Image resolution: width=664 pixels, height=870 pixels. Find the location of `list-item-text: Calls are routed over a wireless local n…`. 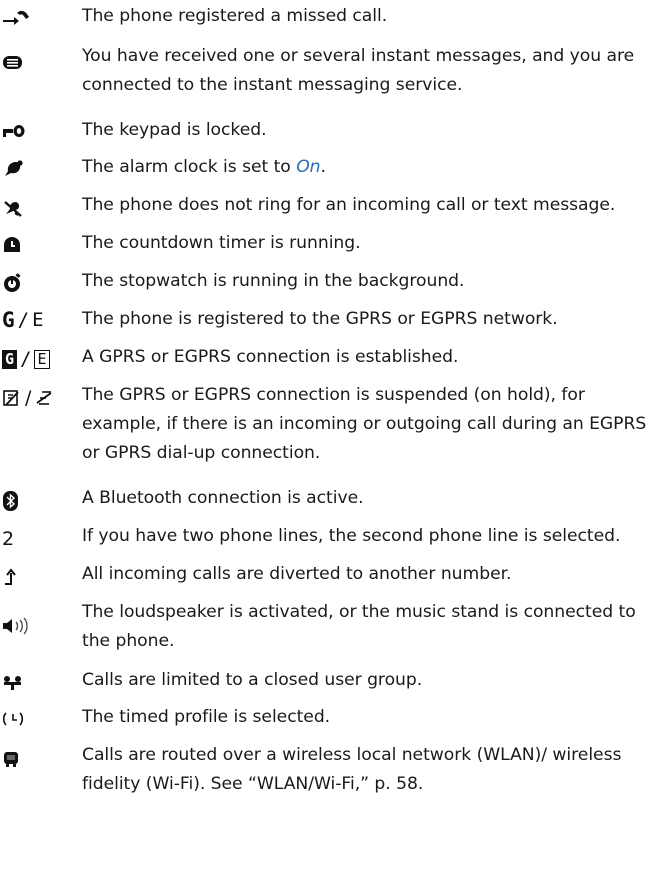

list-item-text: Calls are routed over a wireless local n… is located at coordinates (352, 769).